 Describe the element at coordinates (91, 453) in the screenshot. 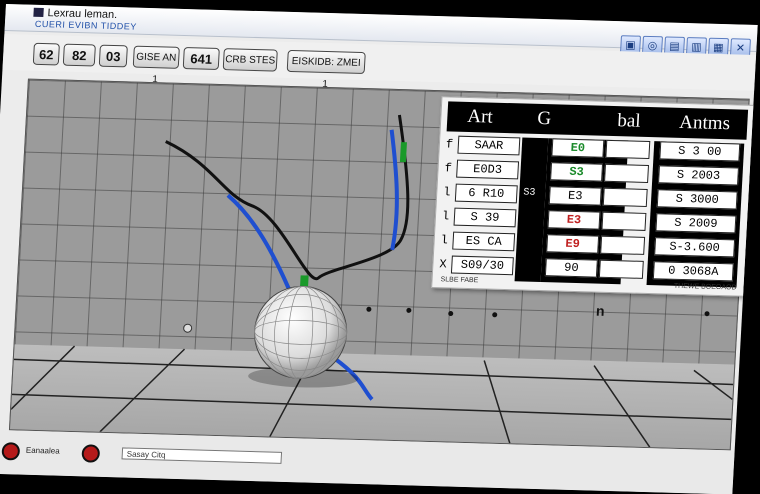

I see `stop-icon` at that location.